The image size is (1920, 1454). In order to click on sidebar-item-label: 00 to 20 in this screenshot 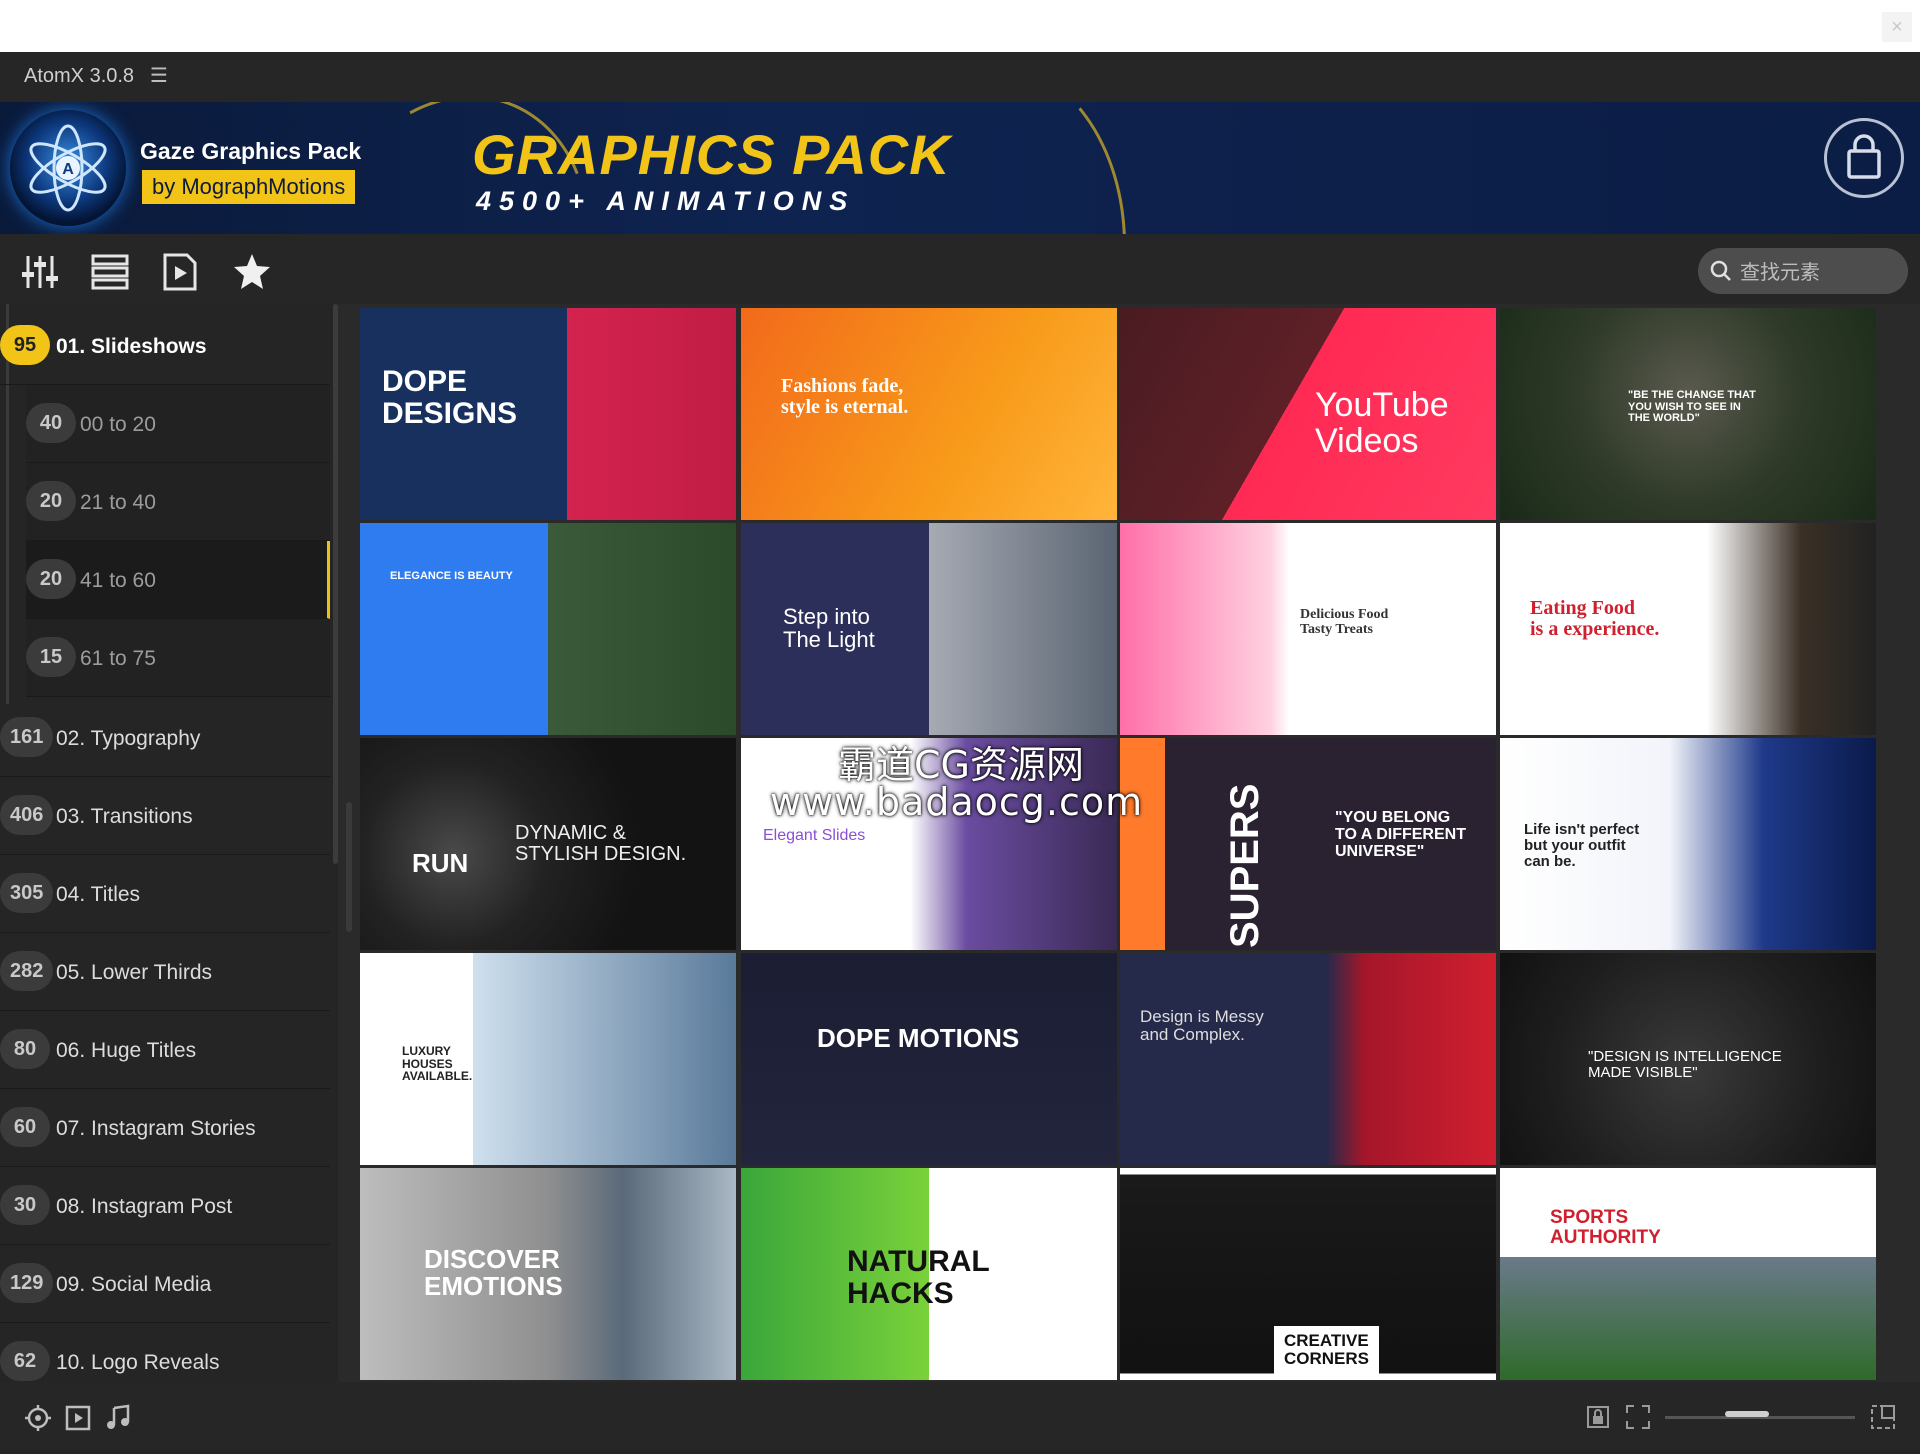, I will do `click(118, 424)`.